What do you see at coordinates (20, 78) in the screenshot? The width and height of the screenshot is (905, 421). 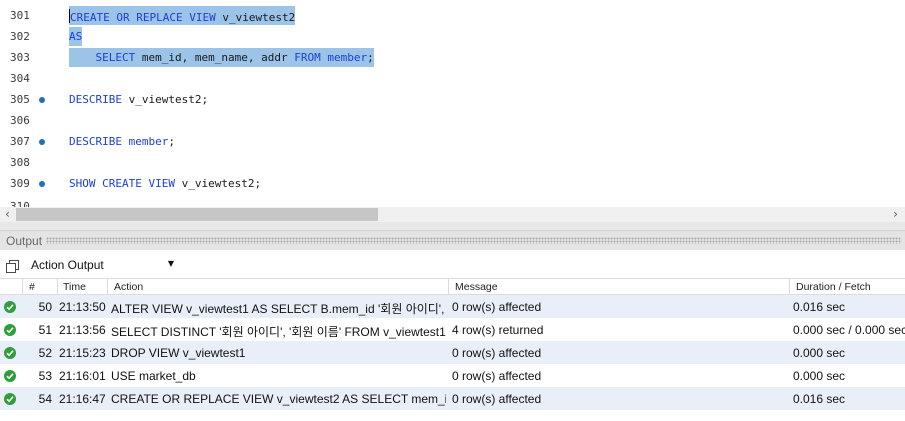 I see `line-number: 304` at bounding box center [20, 78].